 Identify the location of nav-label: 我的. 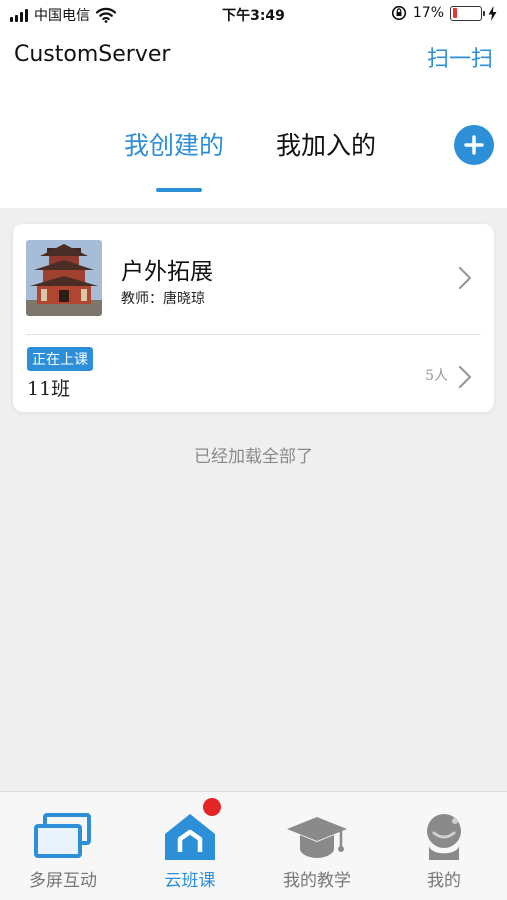
(444, 881).